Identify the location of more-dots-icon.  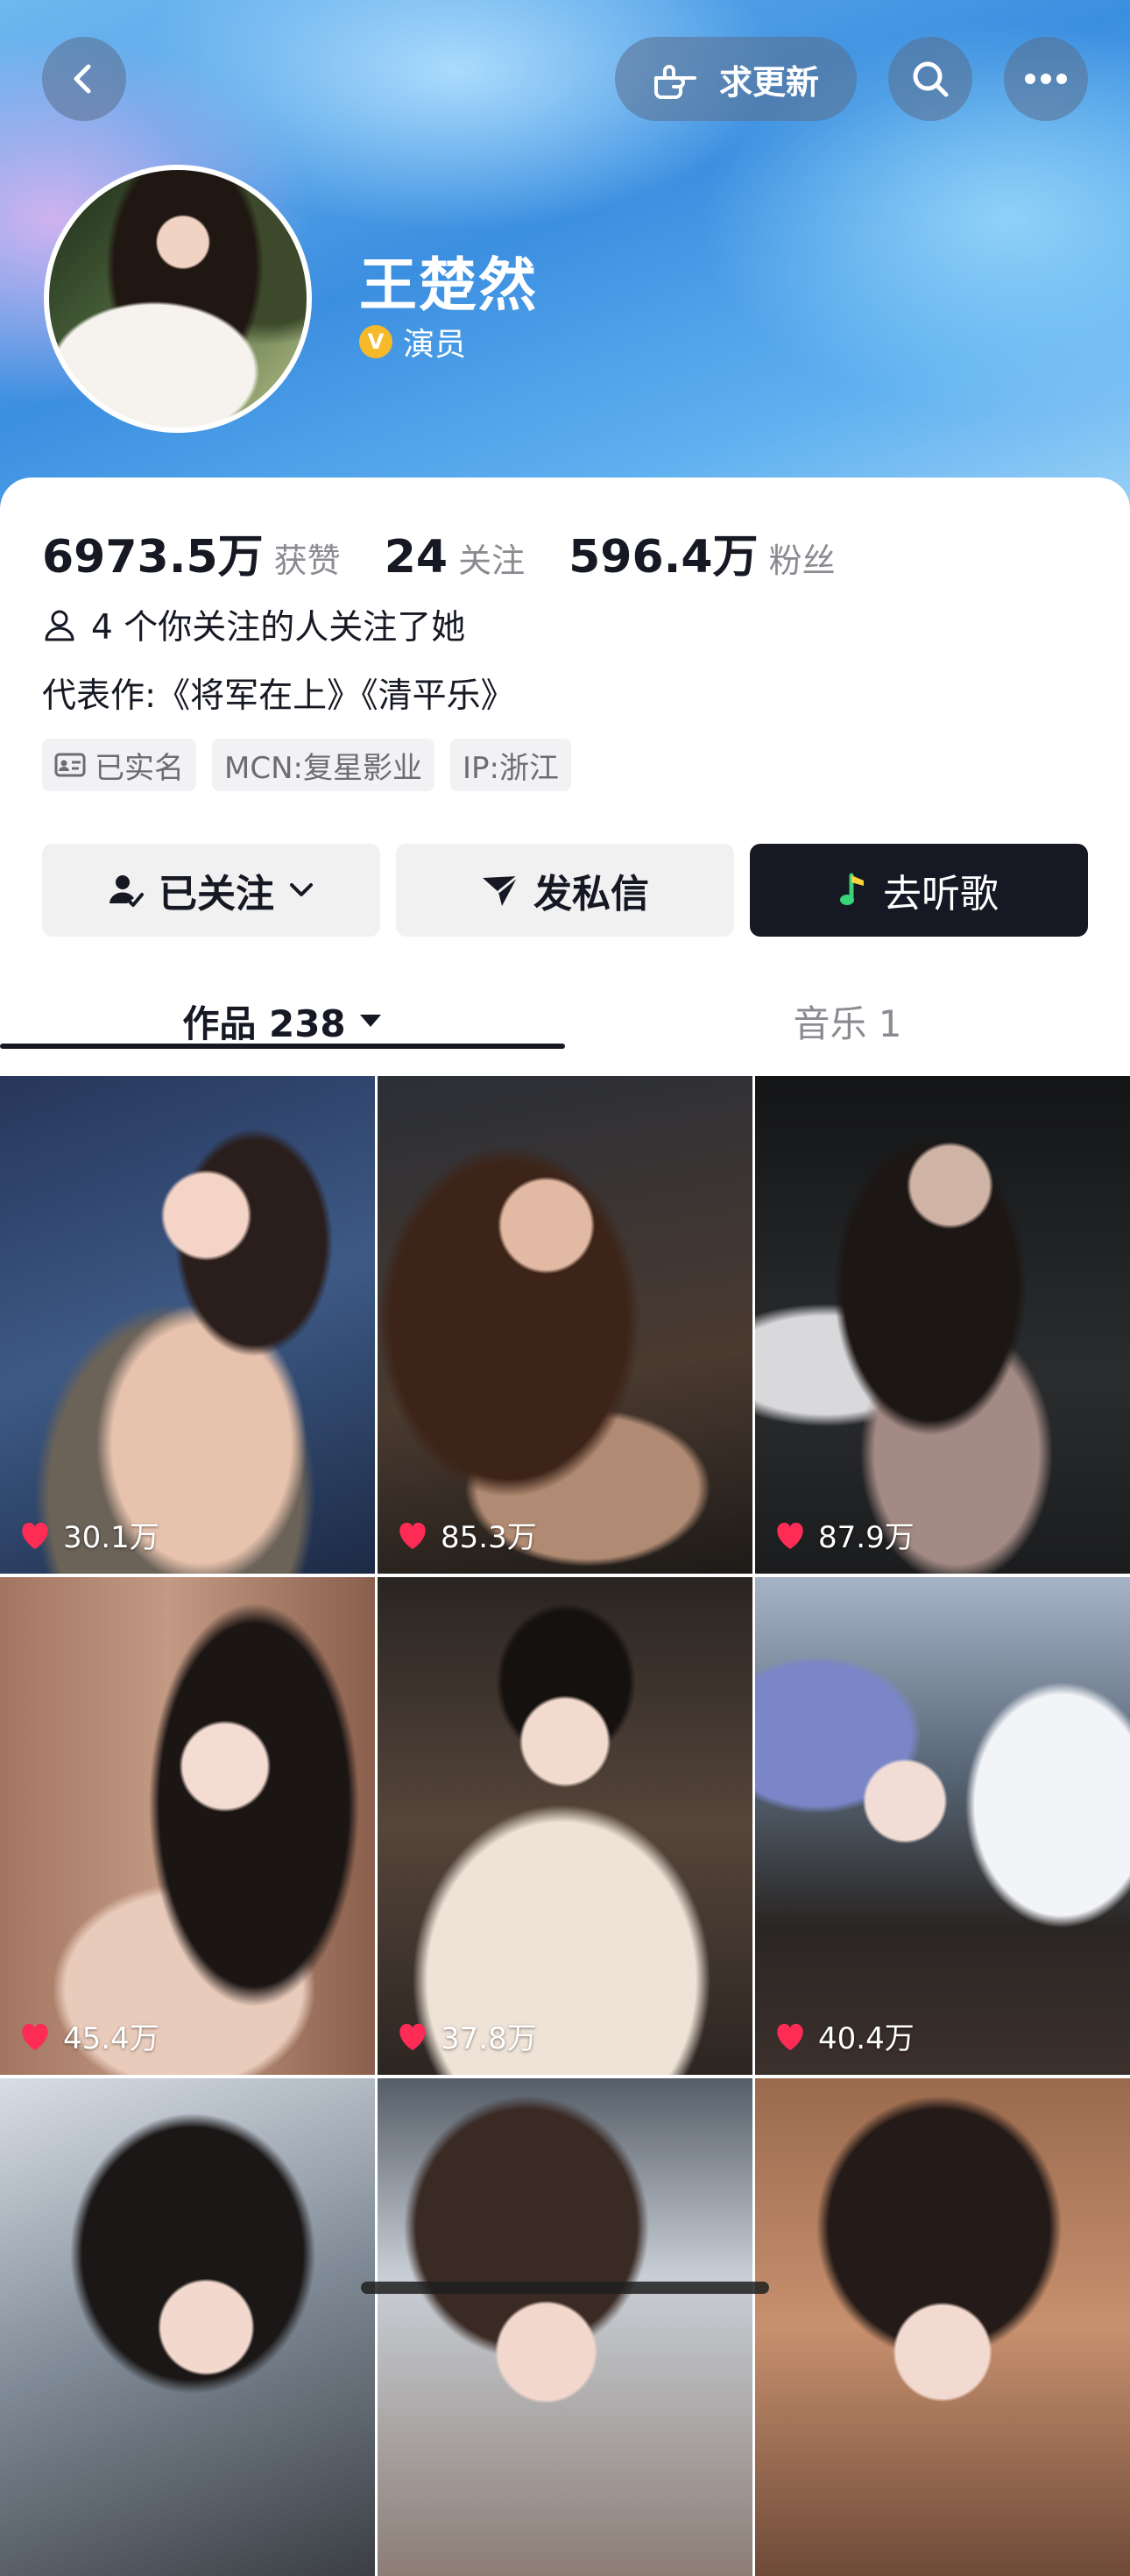
(1046, 79).